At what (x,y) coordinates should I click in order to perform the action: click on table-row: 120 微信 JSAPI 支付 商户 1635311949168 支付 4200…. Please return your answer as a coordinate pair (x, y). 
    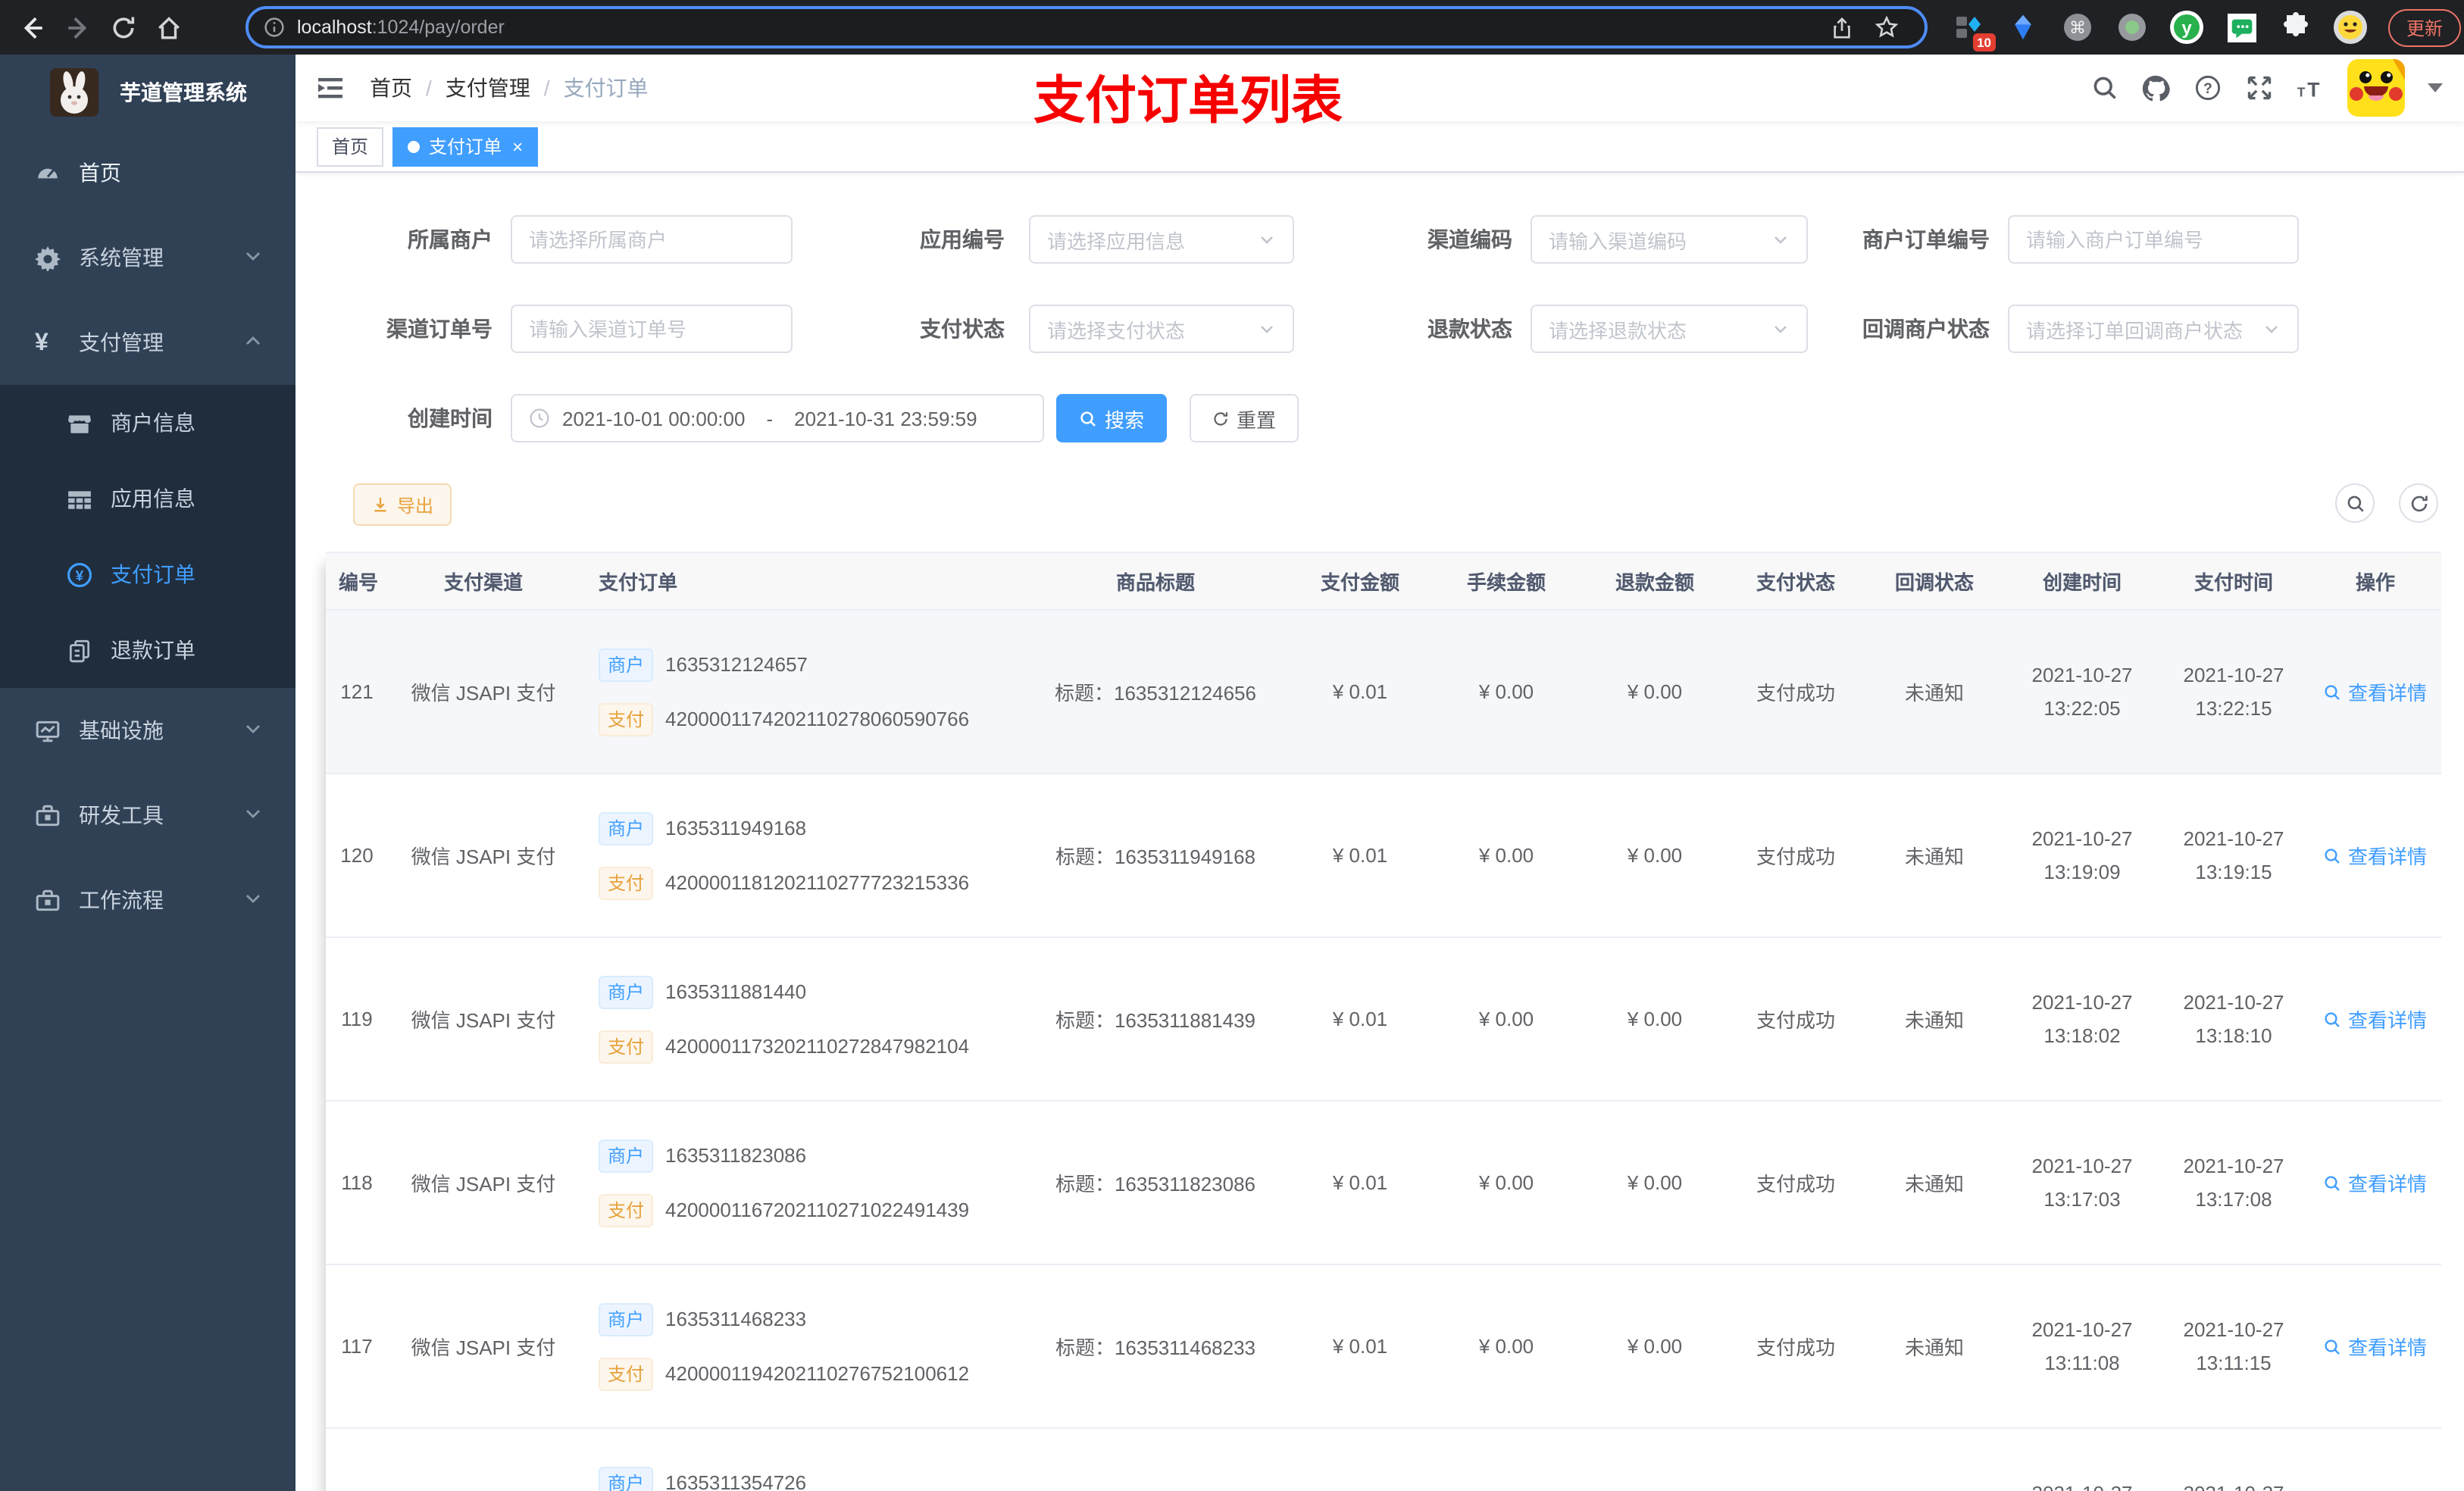
    Looking at the image, I should click on (1383, 856).